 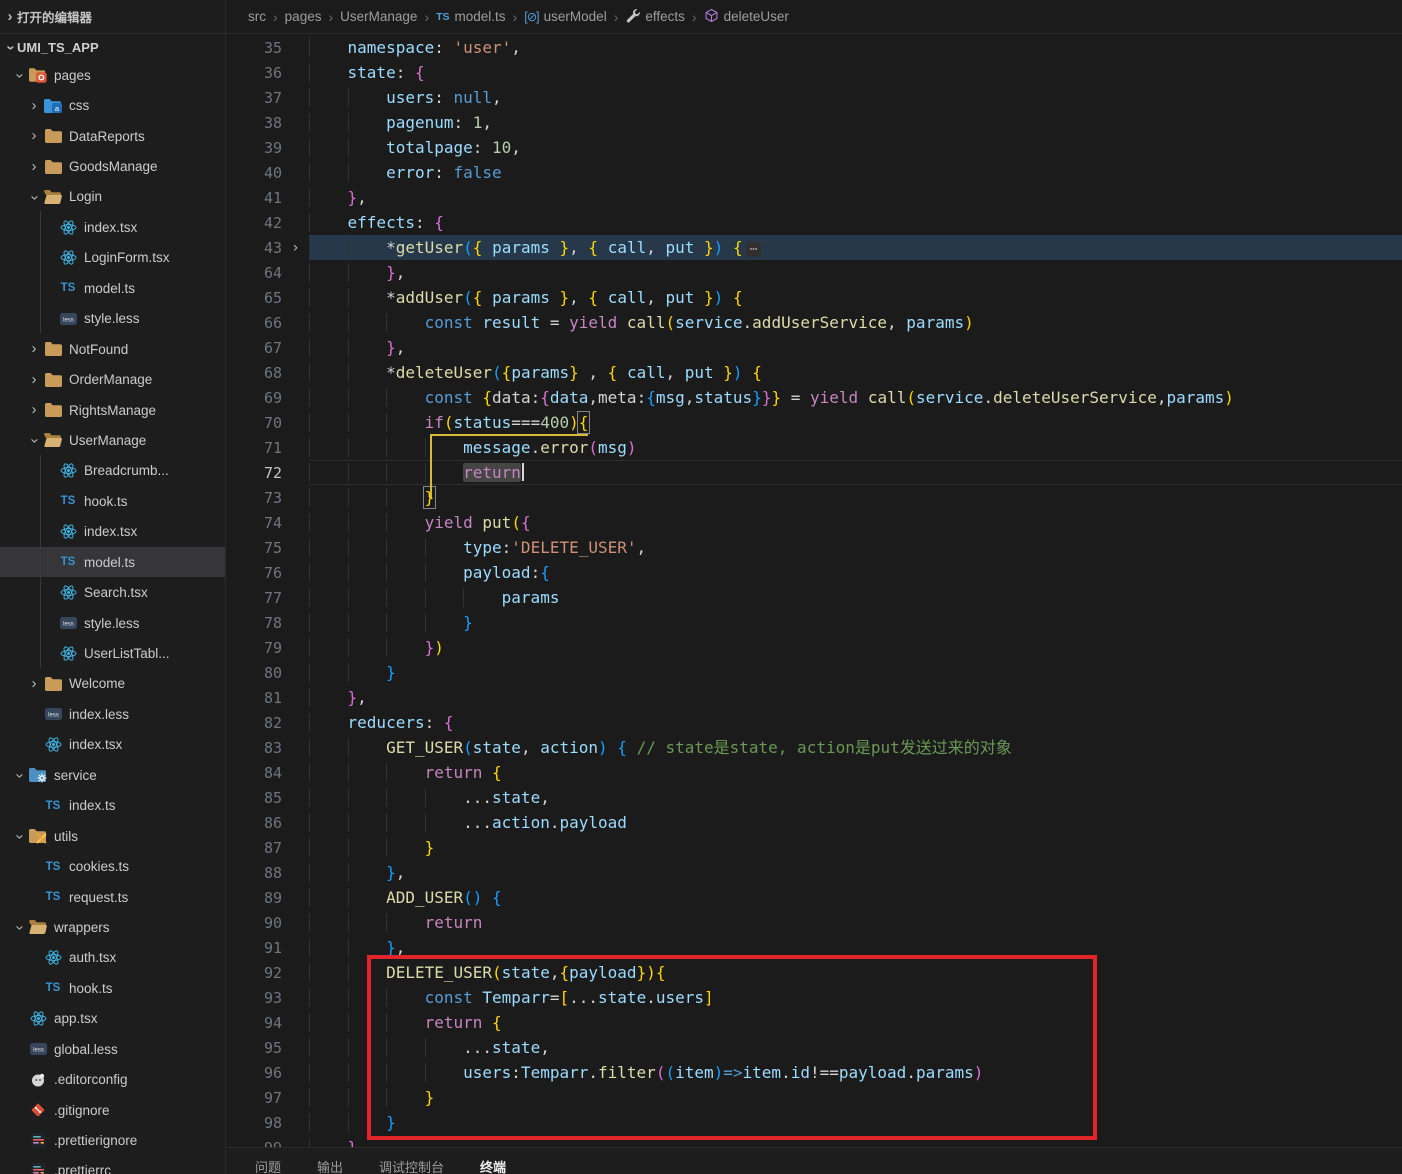 What do you see at coordinates (746, 17) in the screenshot?
I see `breadcrumb-item-deleteUser: deleteUser` at bounding box center [746, 17].